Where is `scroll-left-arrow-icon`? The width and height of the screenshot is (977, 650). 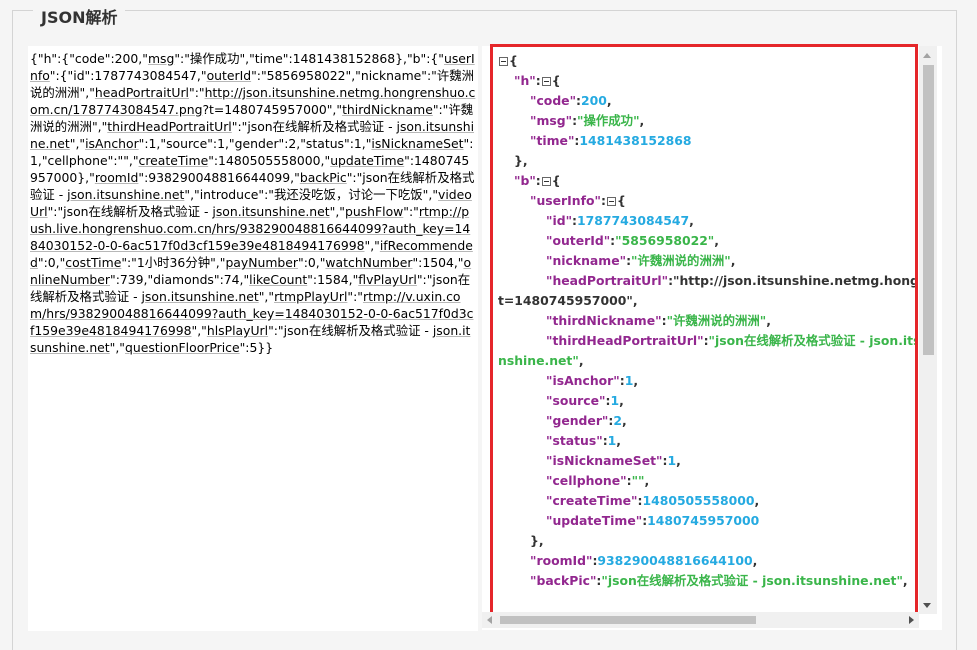
scroll-left-arrow-icon is located at coordinates (489, 620).